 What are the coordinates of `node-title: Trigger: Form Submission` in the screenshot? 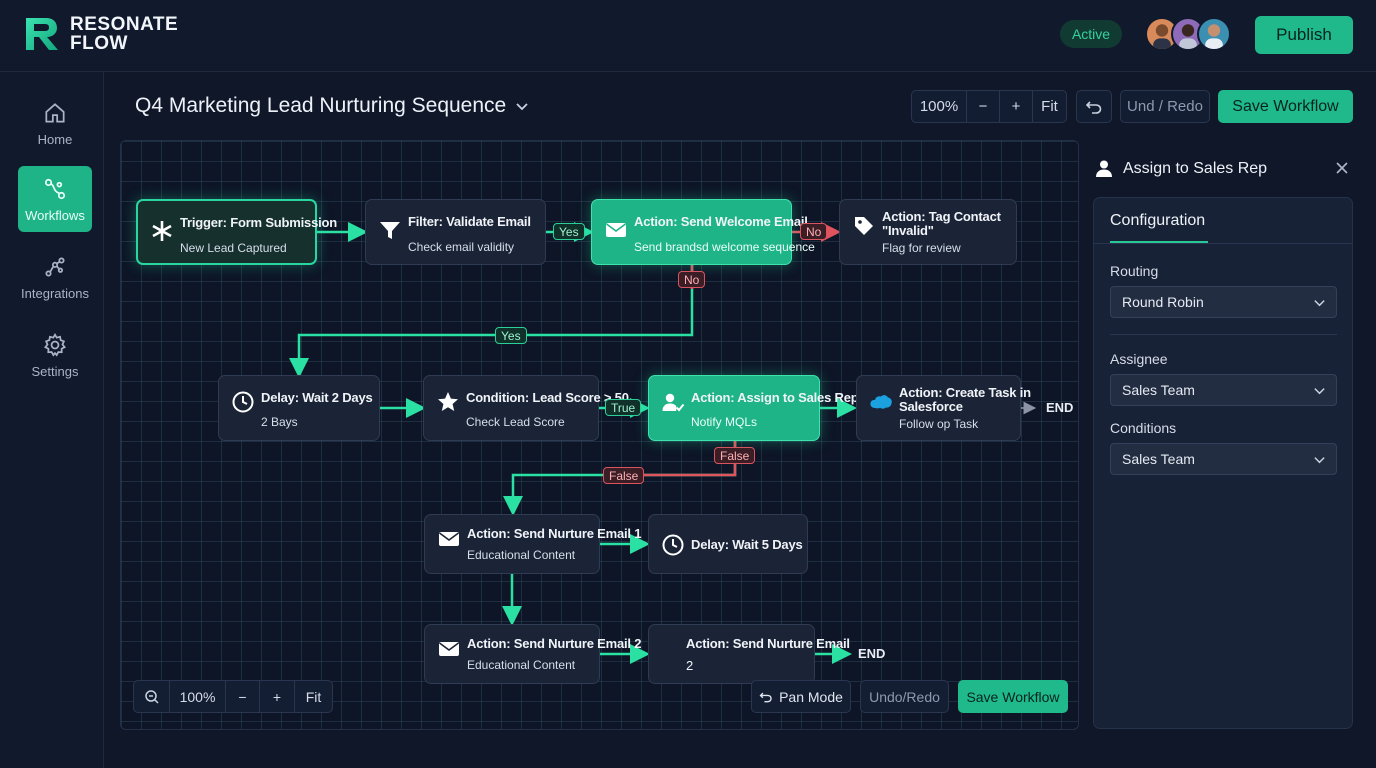 It's located at (258, 222).